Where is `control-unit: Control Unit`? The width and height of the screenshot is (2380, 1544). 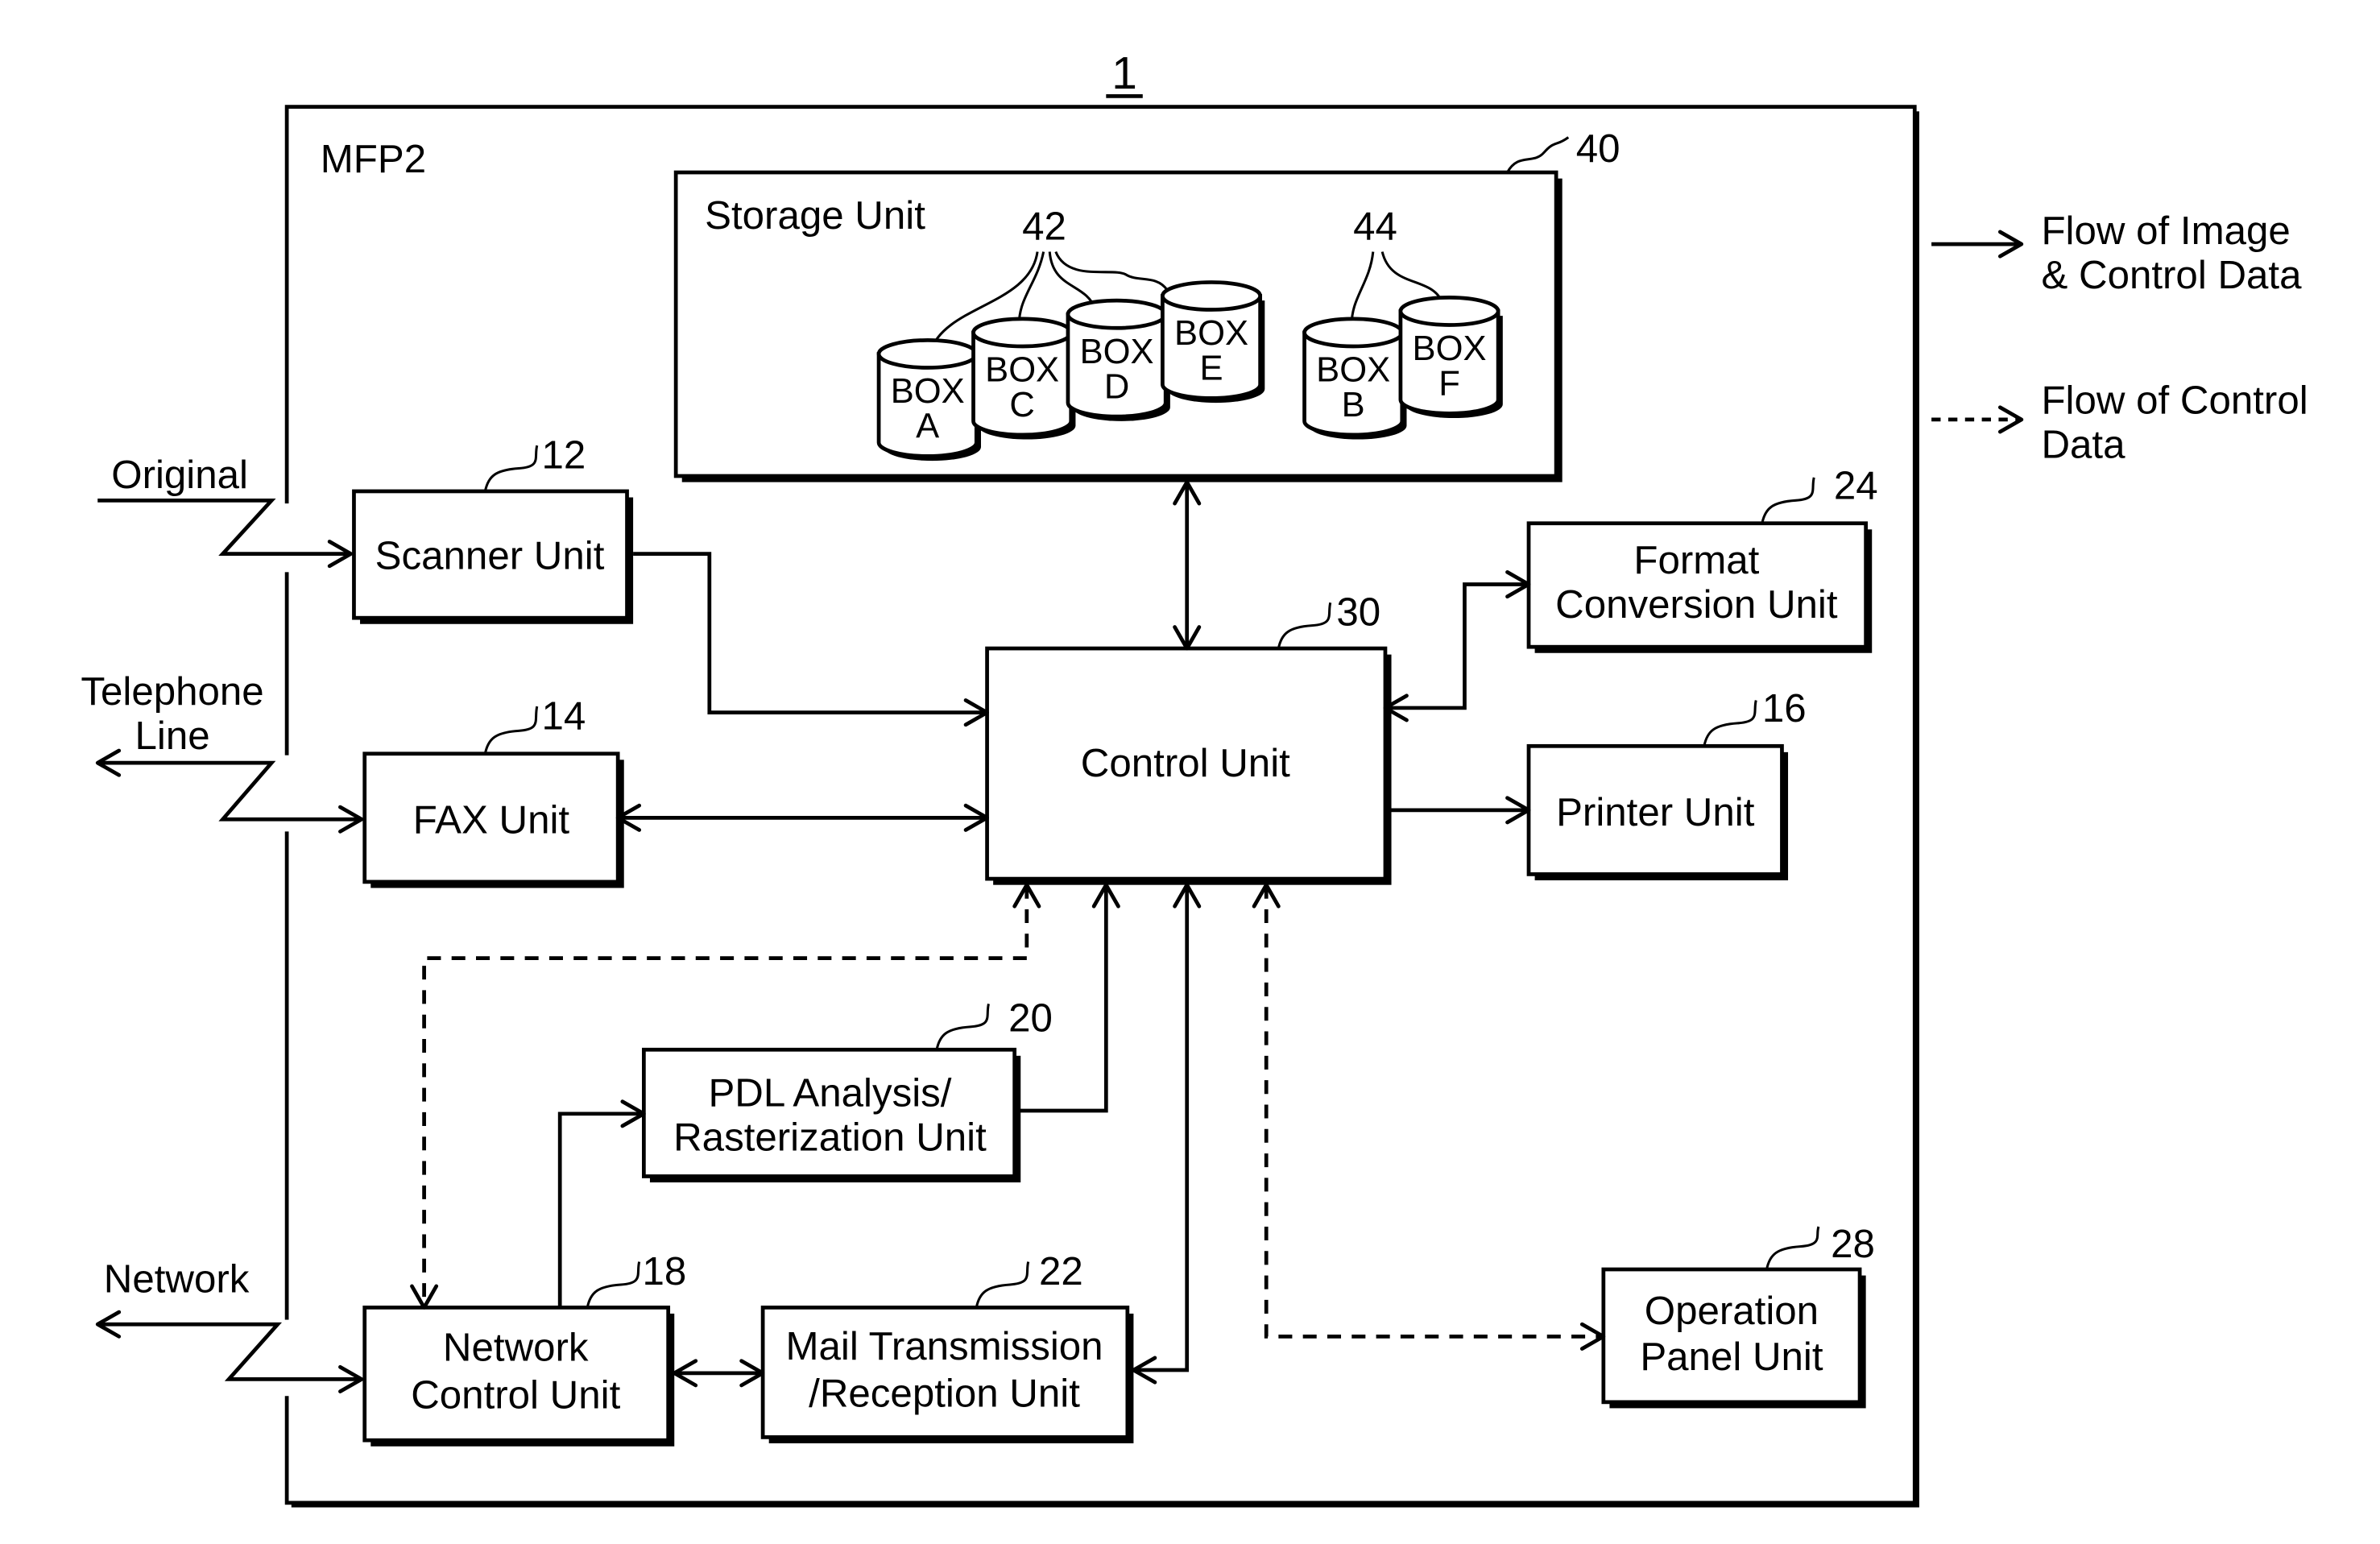
control-unit: Control Unit is located at coordinates (1188, 765).